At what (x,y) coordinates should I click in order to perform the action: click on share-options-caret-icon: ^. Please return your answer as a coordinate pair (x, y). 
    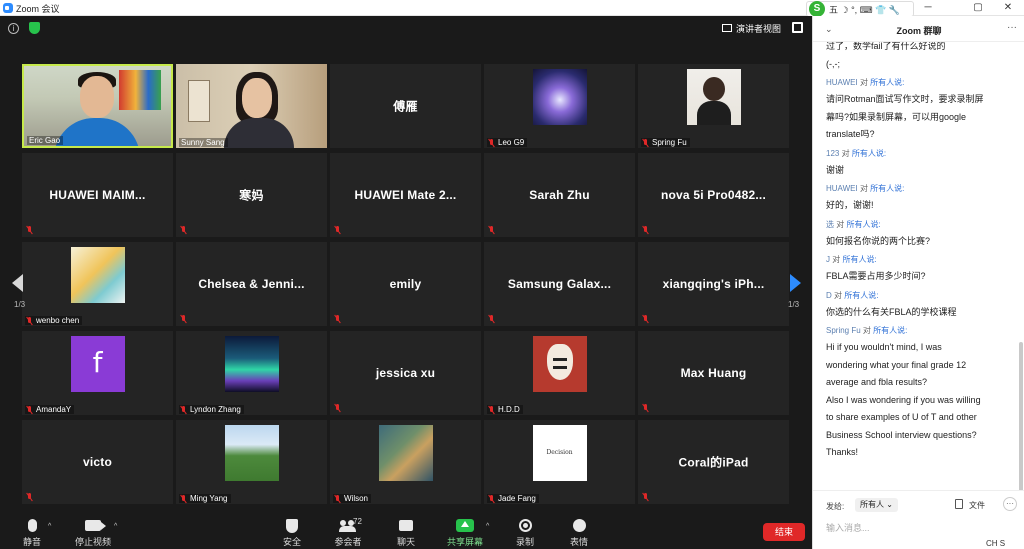
    Looking at the image, I should click on (487, 526).